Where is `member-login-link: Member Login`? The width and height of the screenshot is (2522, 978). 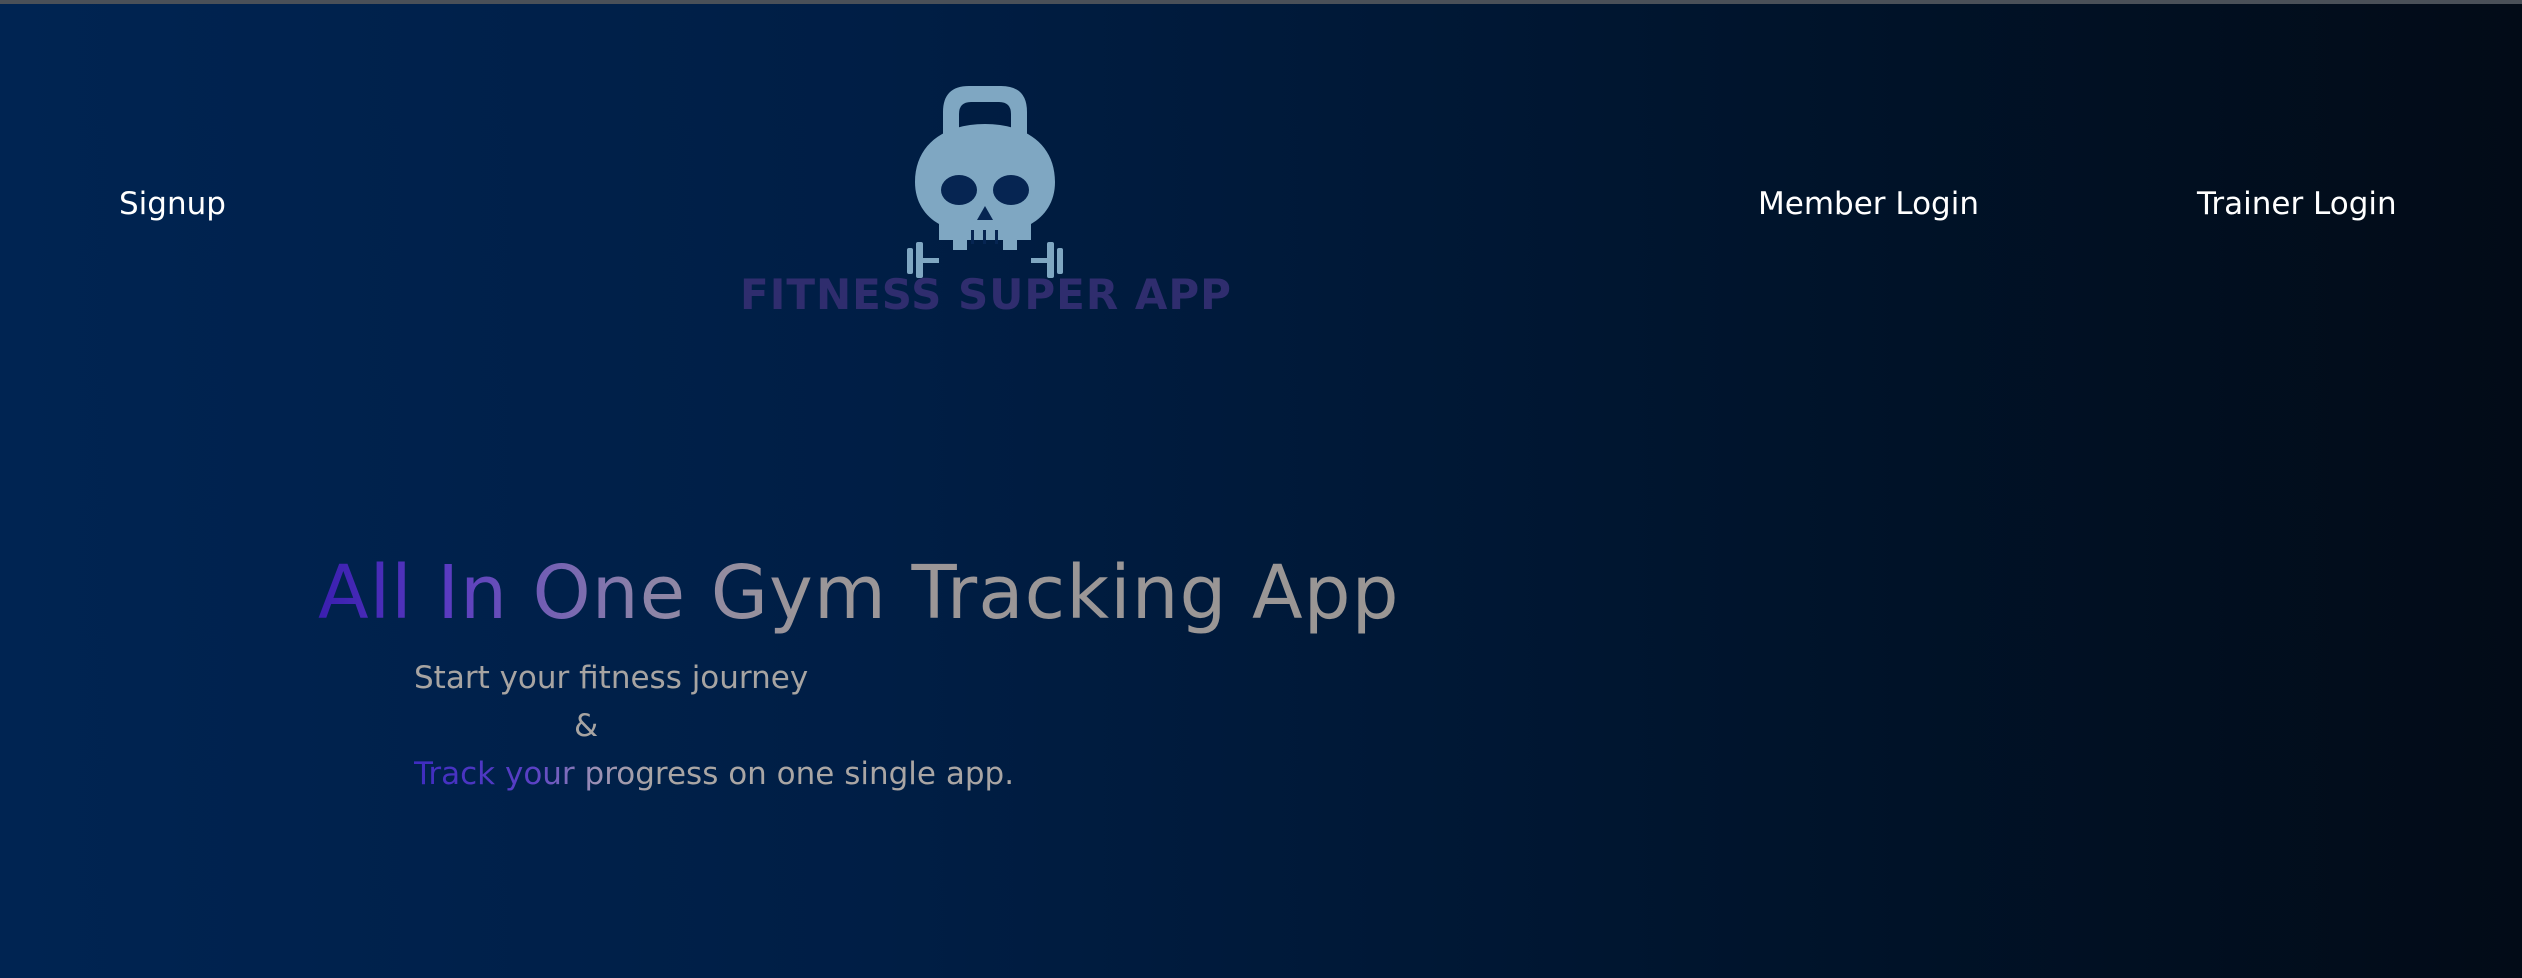
member-login-link: Member Login is located at coordinates (1868, 204).